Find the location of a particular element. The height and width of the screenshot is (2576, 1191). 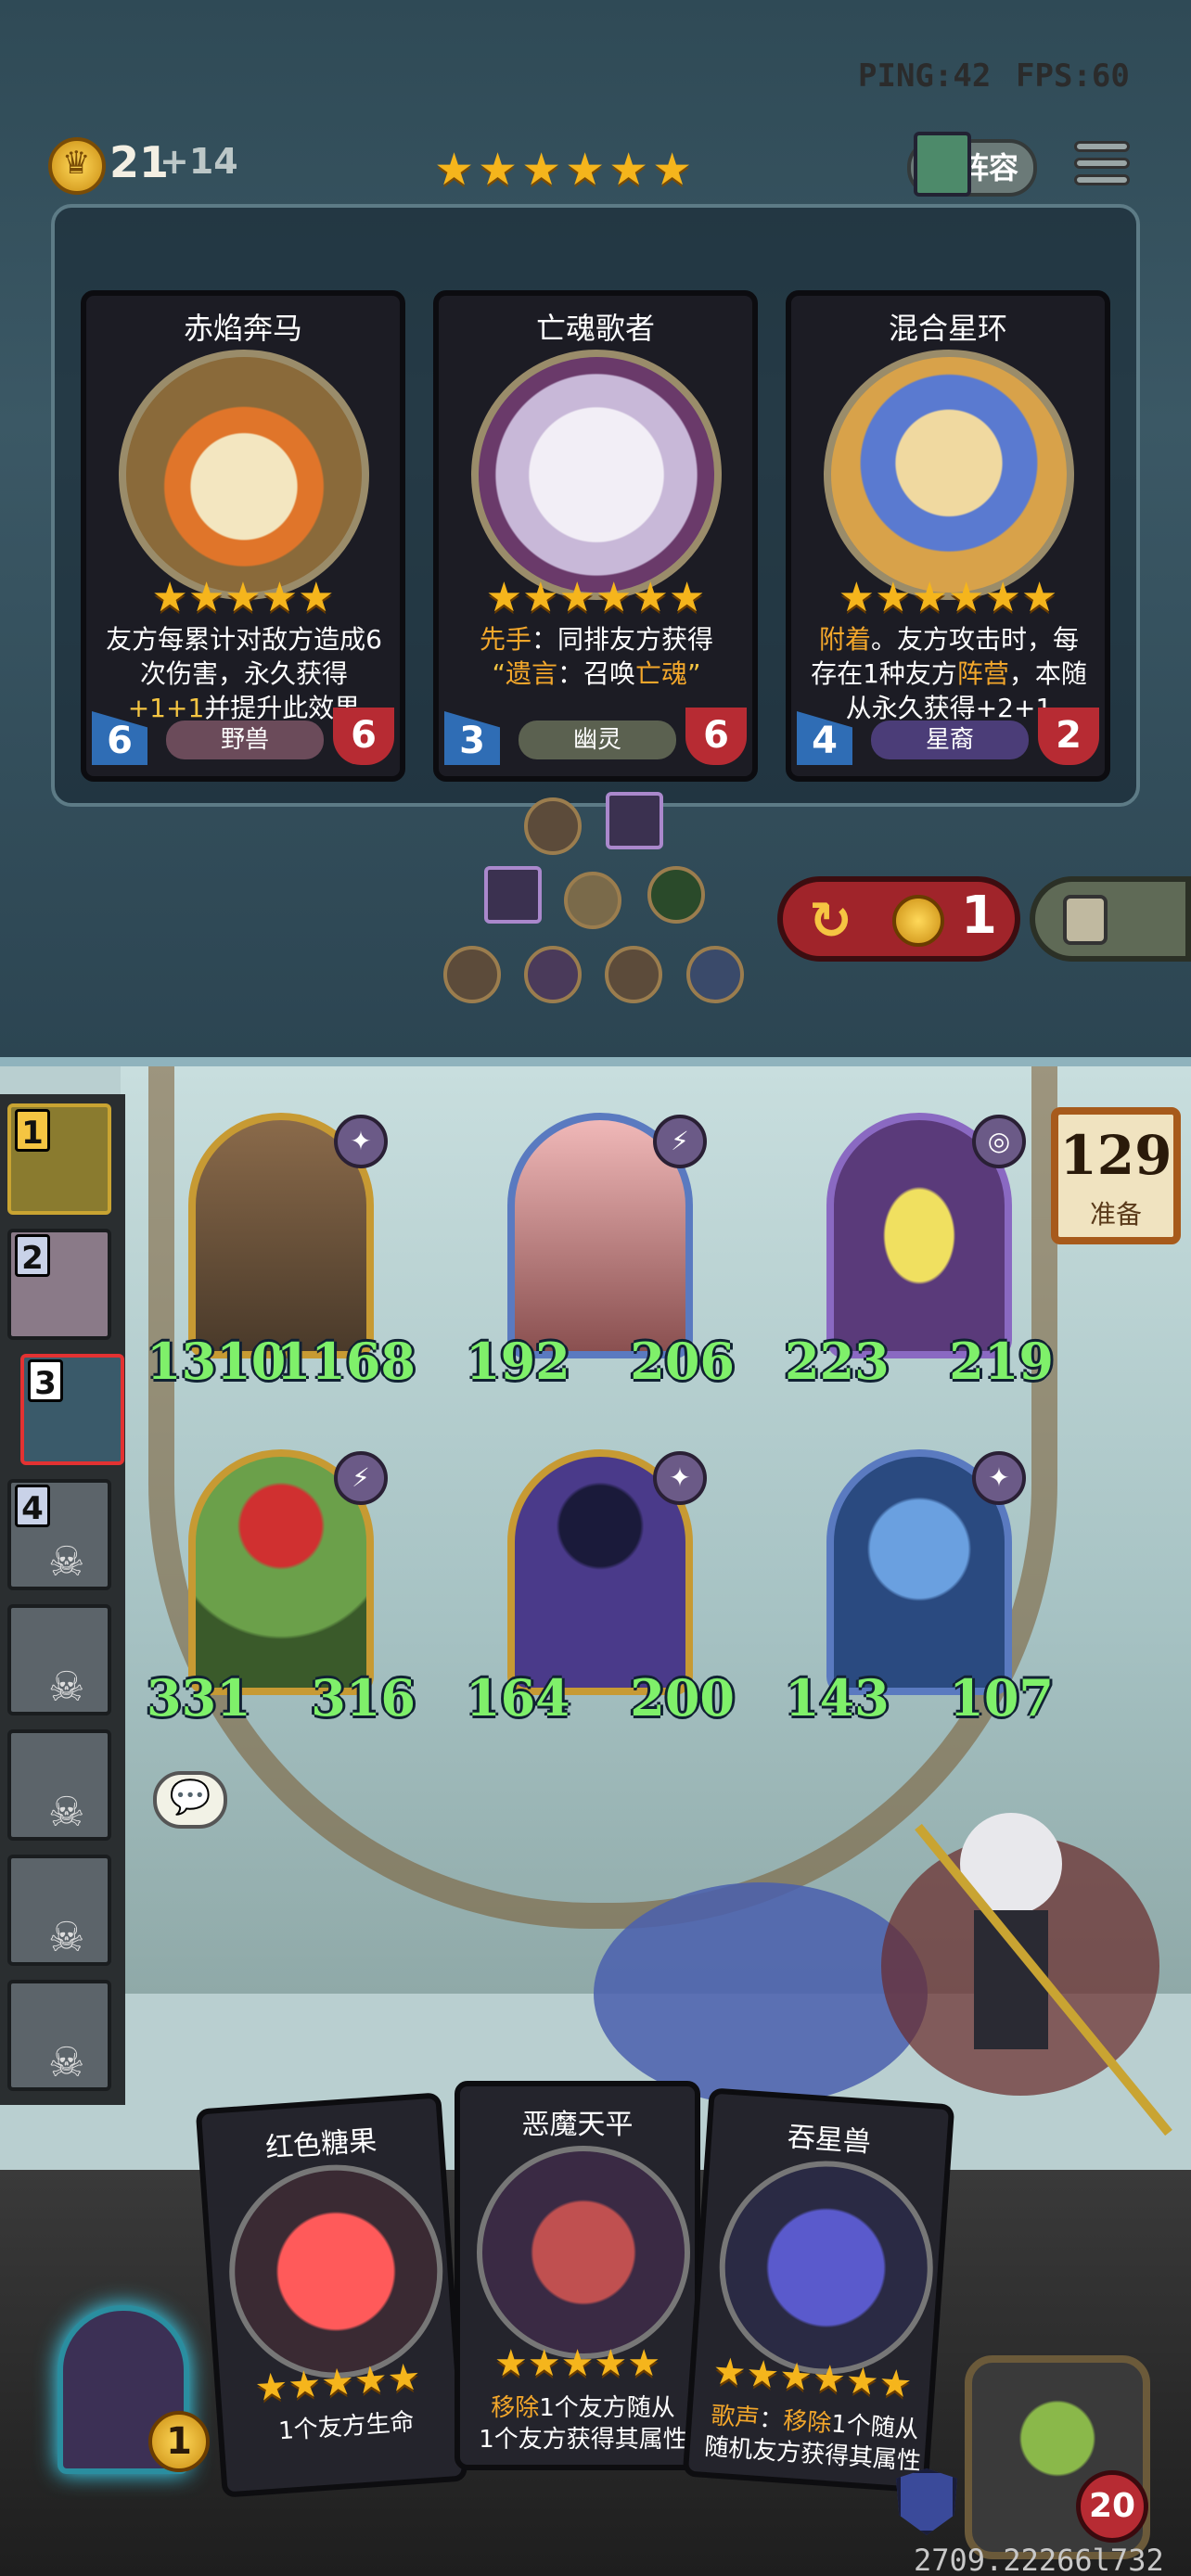

card-name: 吞星兽 is located at coordinates (829, 2140).